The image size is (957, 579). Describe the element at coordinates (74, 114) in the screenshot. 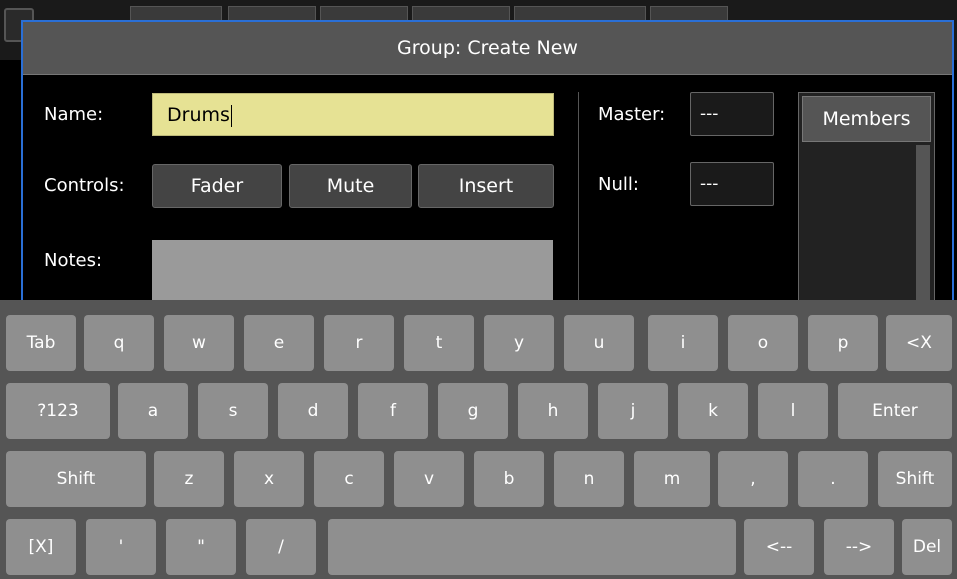

I see `name-label: Name:` at that location.